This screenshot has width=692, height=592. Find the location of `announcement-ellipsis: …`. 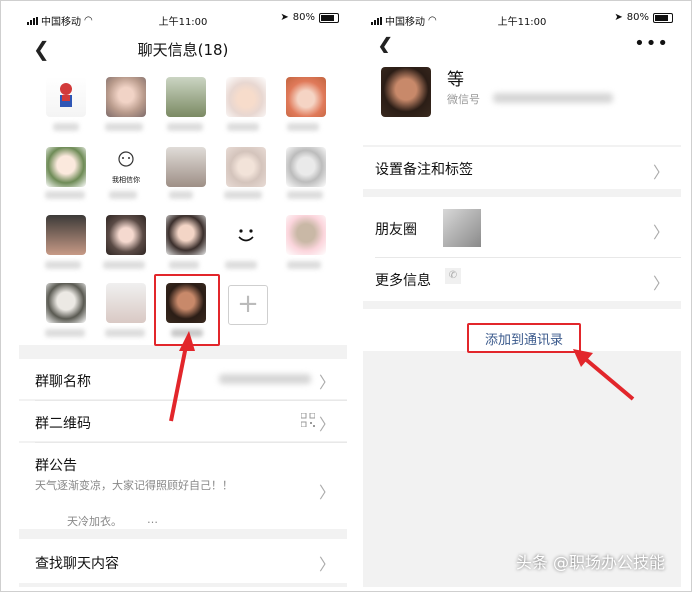

announcement-ellipsis: … is located at coordinates (152, 519).